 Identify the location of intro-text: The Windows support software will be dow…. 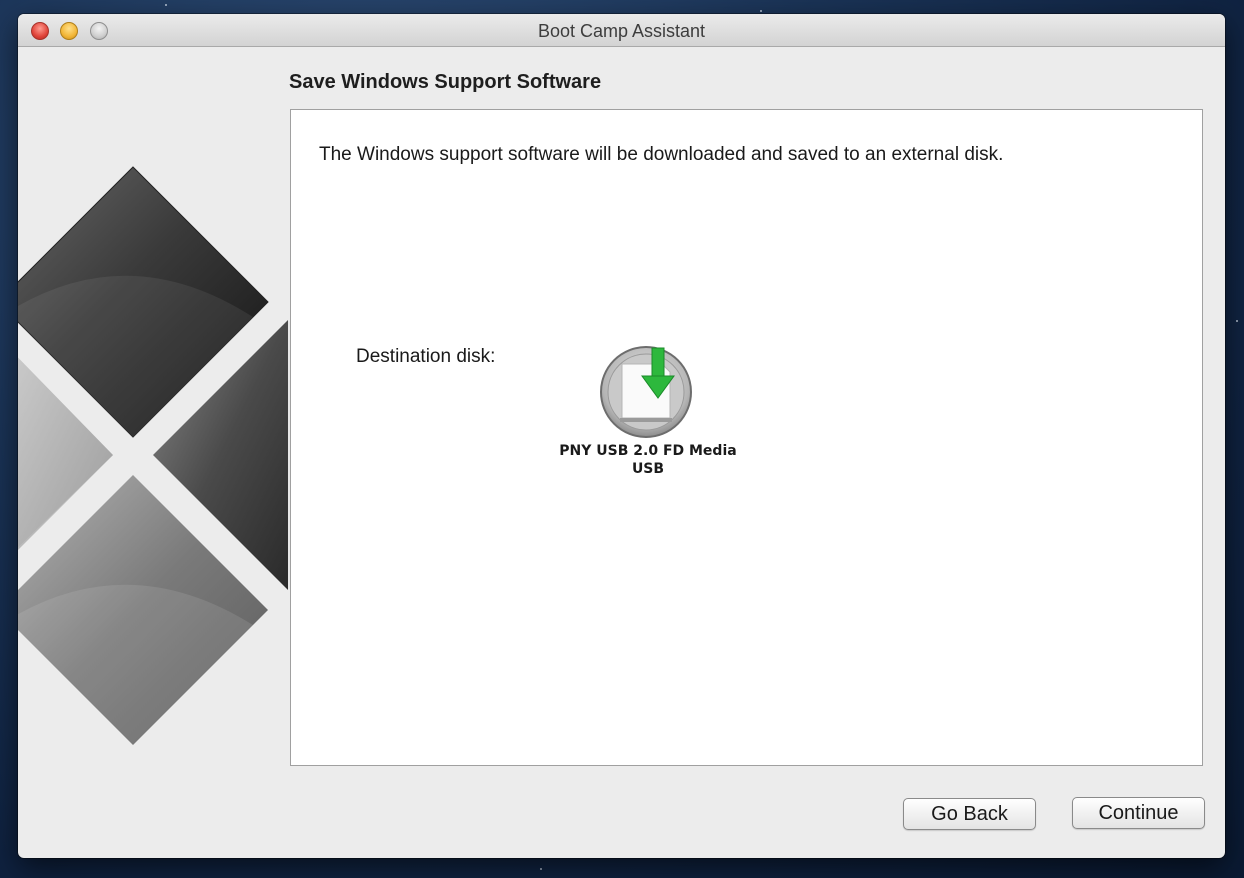
(661, 154).